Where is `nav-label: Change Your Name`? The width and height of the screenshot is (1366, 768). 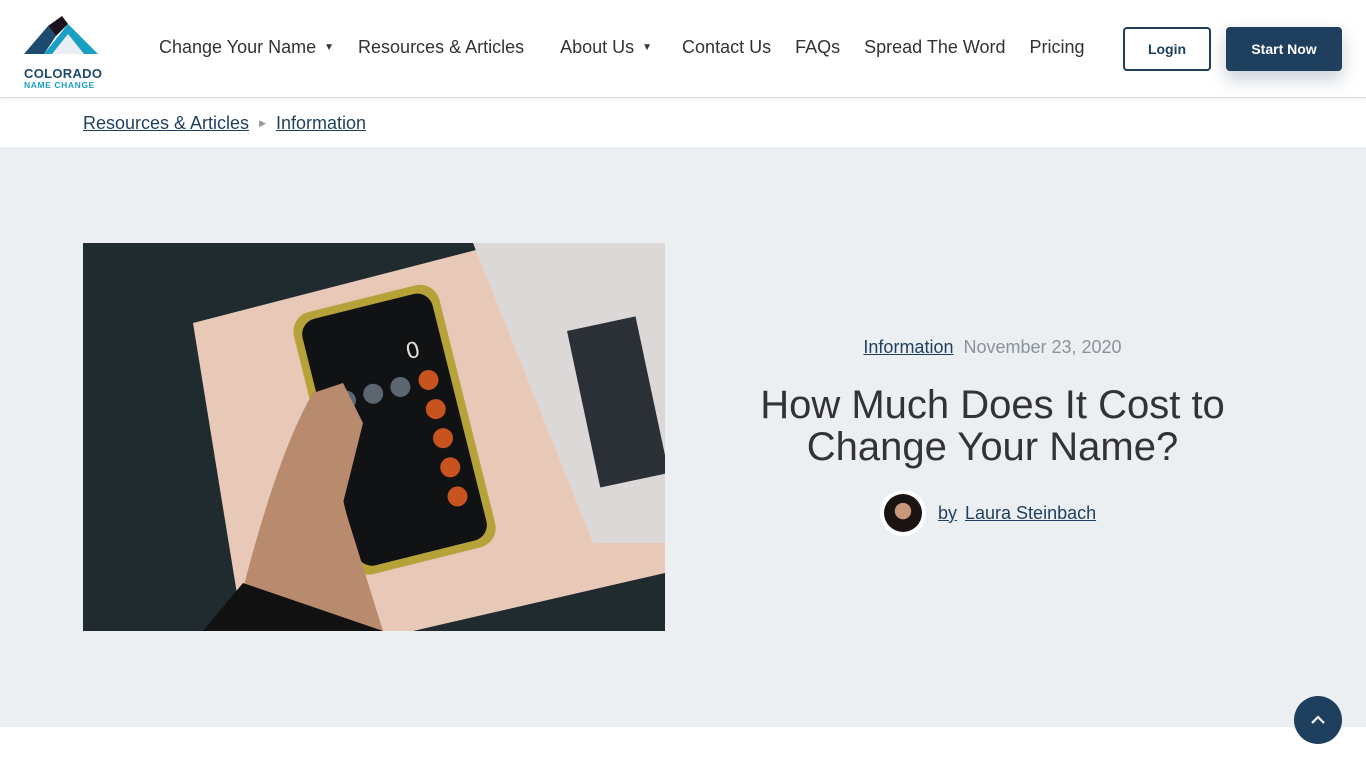 nav-label: Change Your Name is located at coordinates (238, 47).